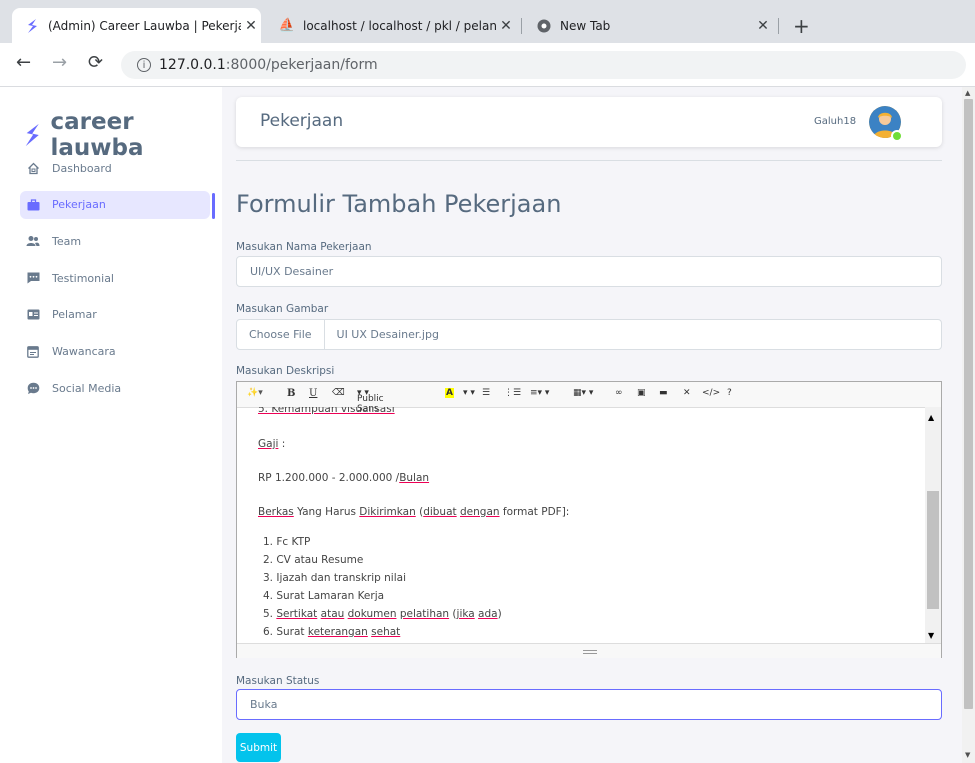 The width and height of the screenshot is (975, 763). Describe the element at coordinates (192, 65) in the screenshot. I see `url-host: 127.0.0.1` at that location.